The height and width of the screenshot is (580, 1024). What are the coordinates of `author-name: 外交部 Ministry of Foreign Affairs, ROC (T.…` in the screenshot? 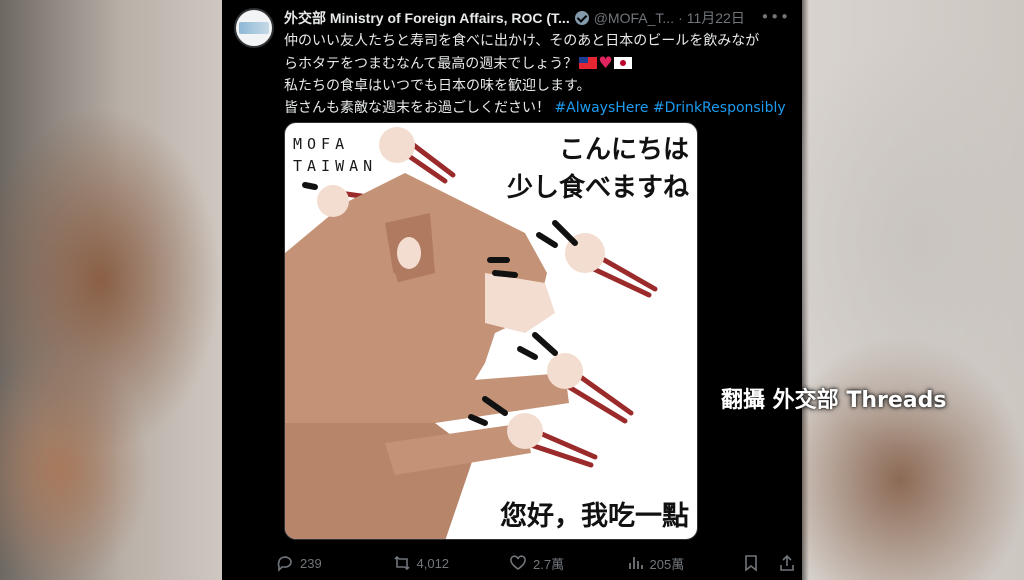 It's located at (427, 18).